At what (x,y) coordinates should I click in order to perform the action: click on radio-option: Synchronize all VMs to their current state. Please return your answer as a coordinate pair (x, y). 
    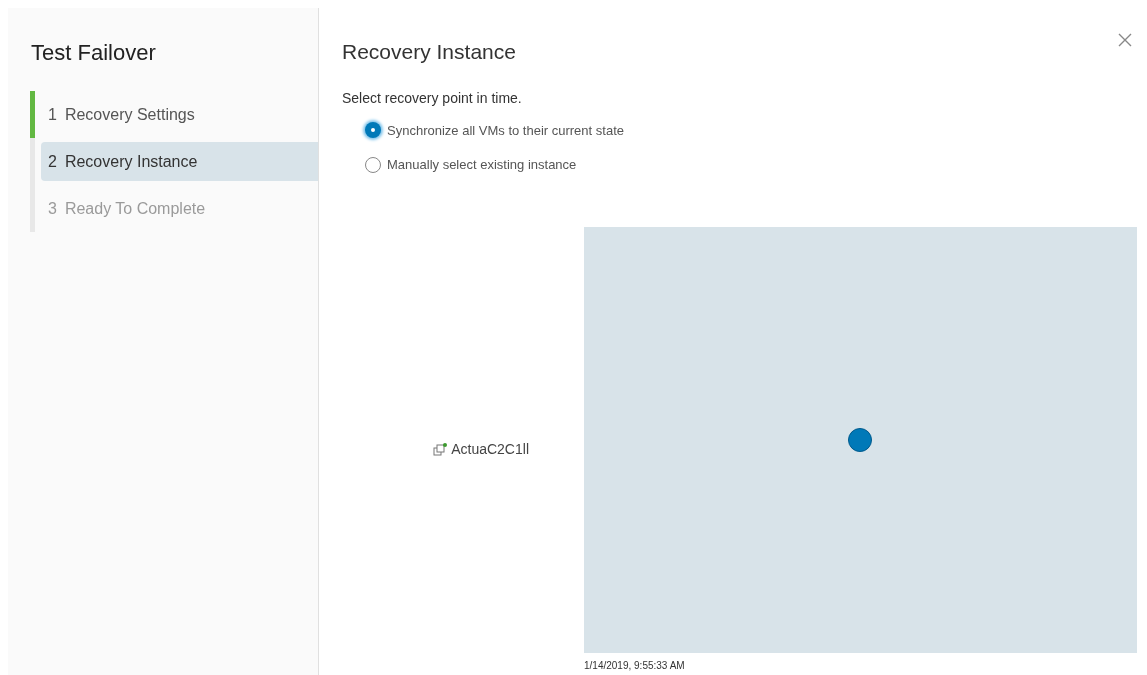
    Looking at the image, I should click on (494, 130).